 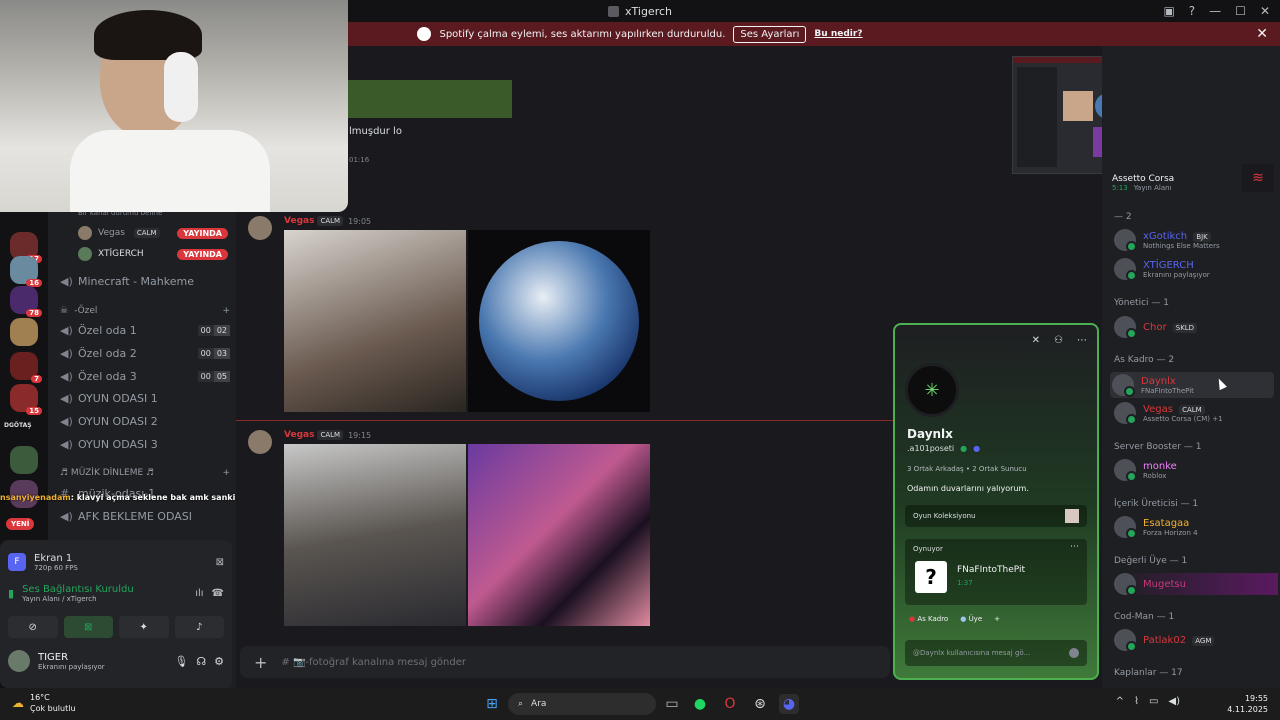 I want to click on task-view-icon: ▭, so click(x=672, y=704).